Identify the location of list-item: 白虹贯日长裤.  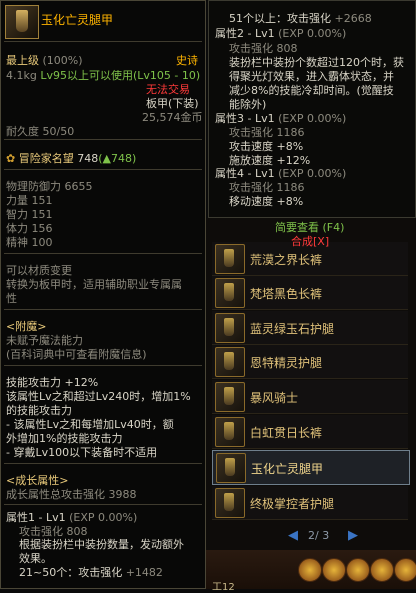
(310, 432).